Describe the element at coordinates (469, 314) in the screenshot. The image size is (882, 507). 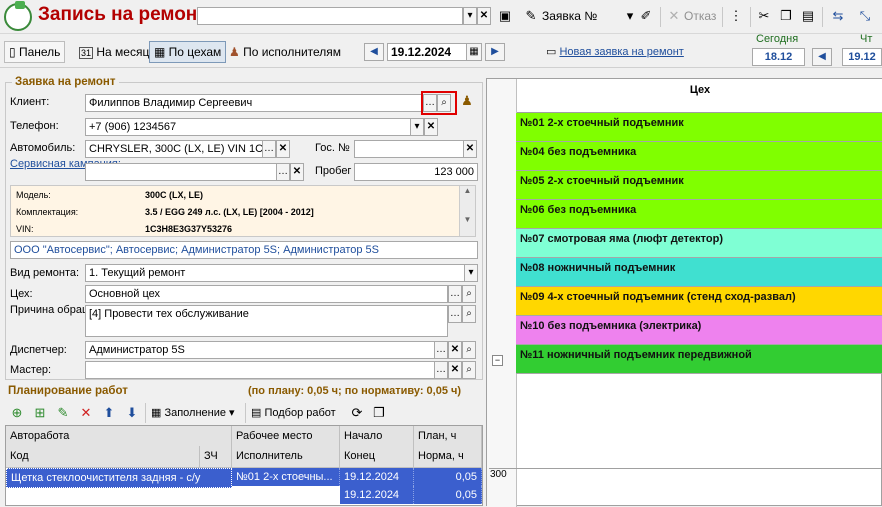
I see `reason-search-icon: ⌕` at that location.